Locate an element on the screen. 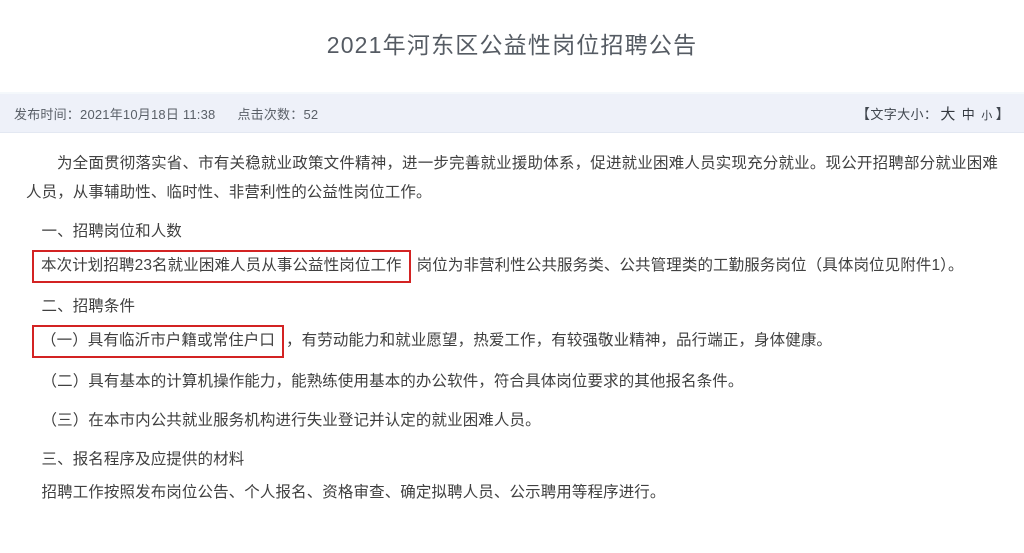 The width and height of the screenshot is (1024, 553). publish-time-value: 2021年10月18日 11:38 is located at coordinates (148, 114).